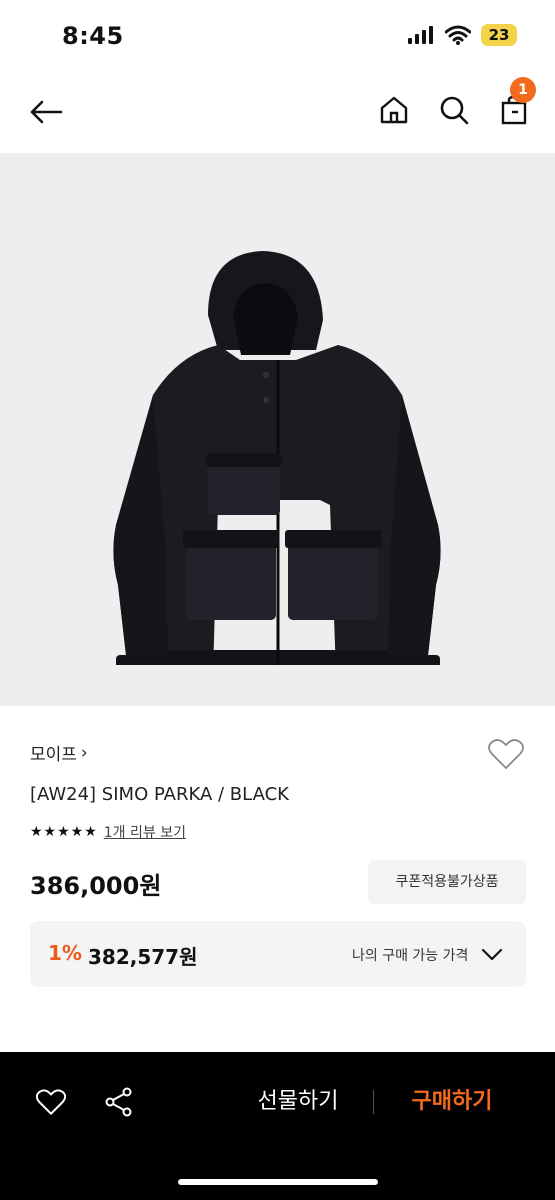  I want to click on chevron-down-icon, so click(492, 954).